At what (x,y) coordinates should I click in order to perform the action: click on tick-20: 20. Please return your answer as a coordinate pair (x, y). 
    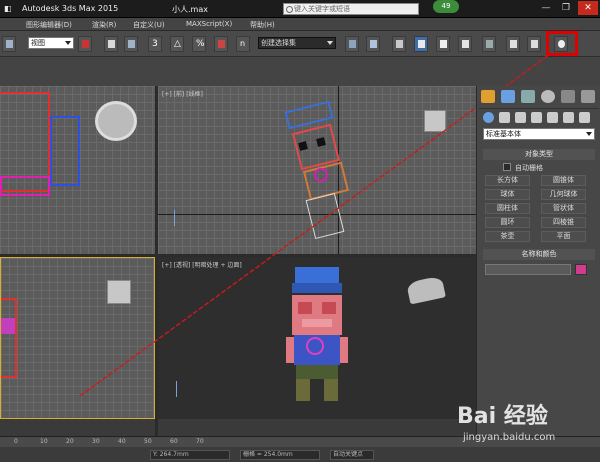
    Looking at the image, I should click on (70, 441).